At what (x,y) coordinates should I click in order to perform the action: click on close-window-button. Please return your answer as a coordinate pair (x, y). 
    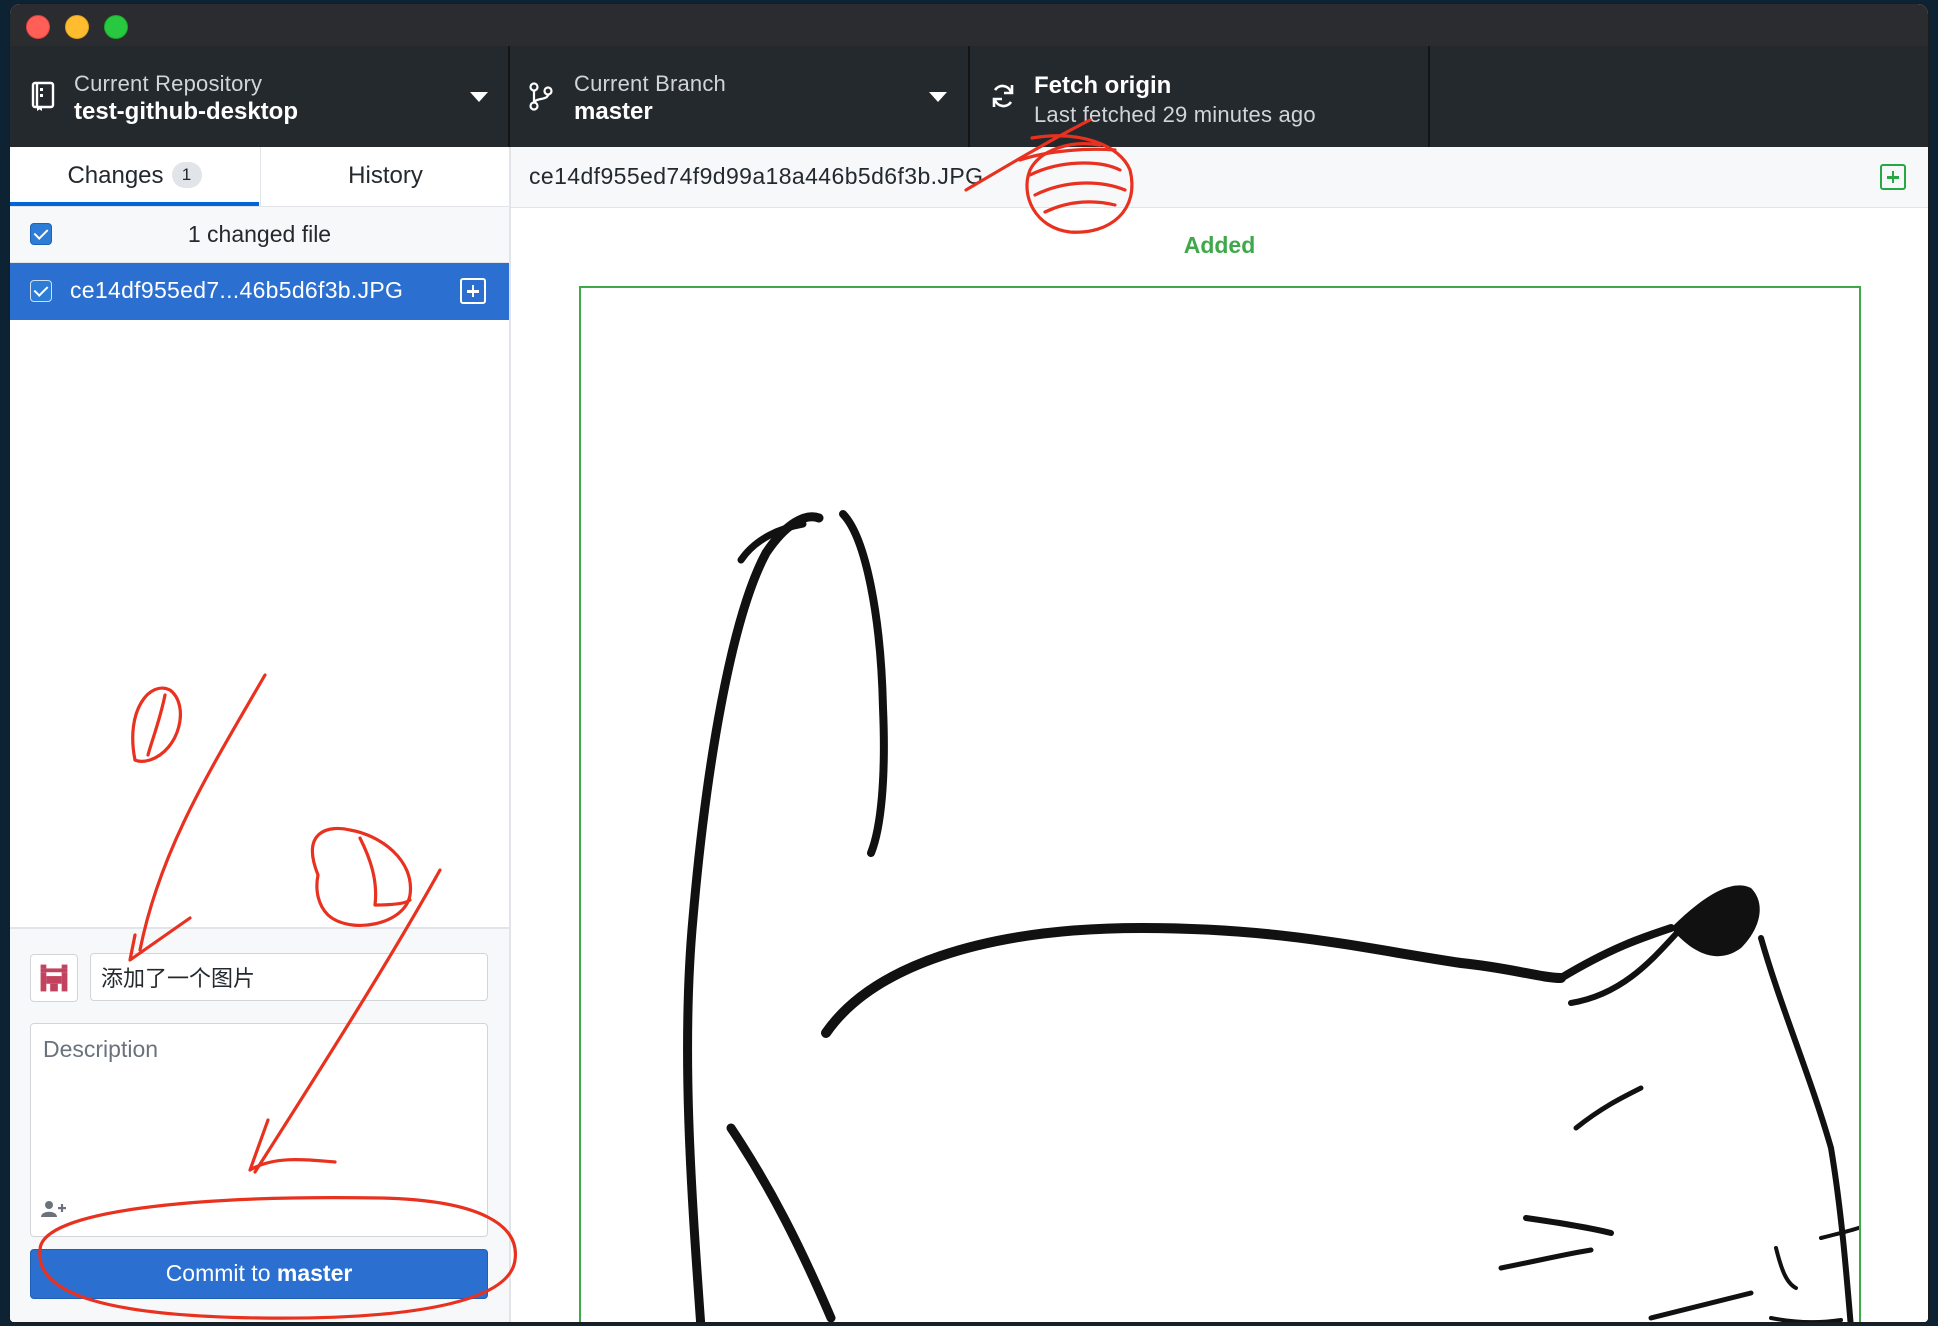
    Looking at the image, I should click on (38, 27).